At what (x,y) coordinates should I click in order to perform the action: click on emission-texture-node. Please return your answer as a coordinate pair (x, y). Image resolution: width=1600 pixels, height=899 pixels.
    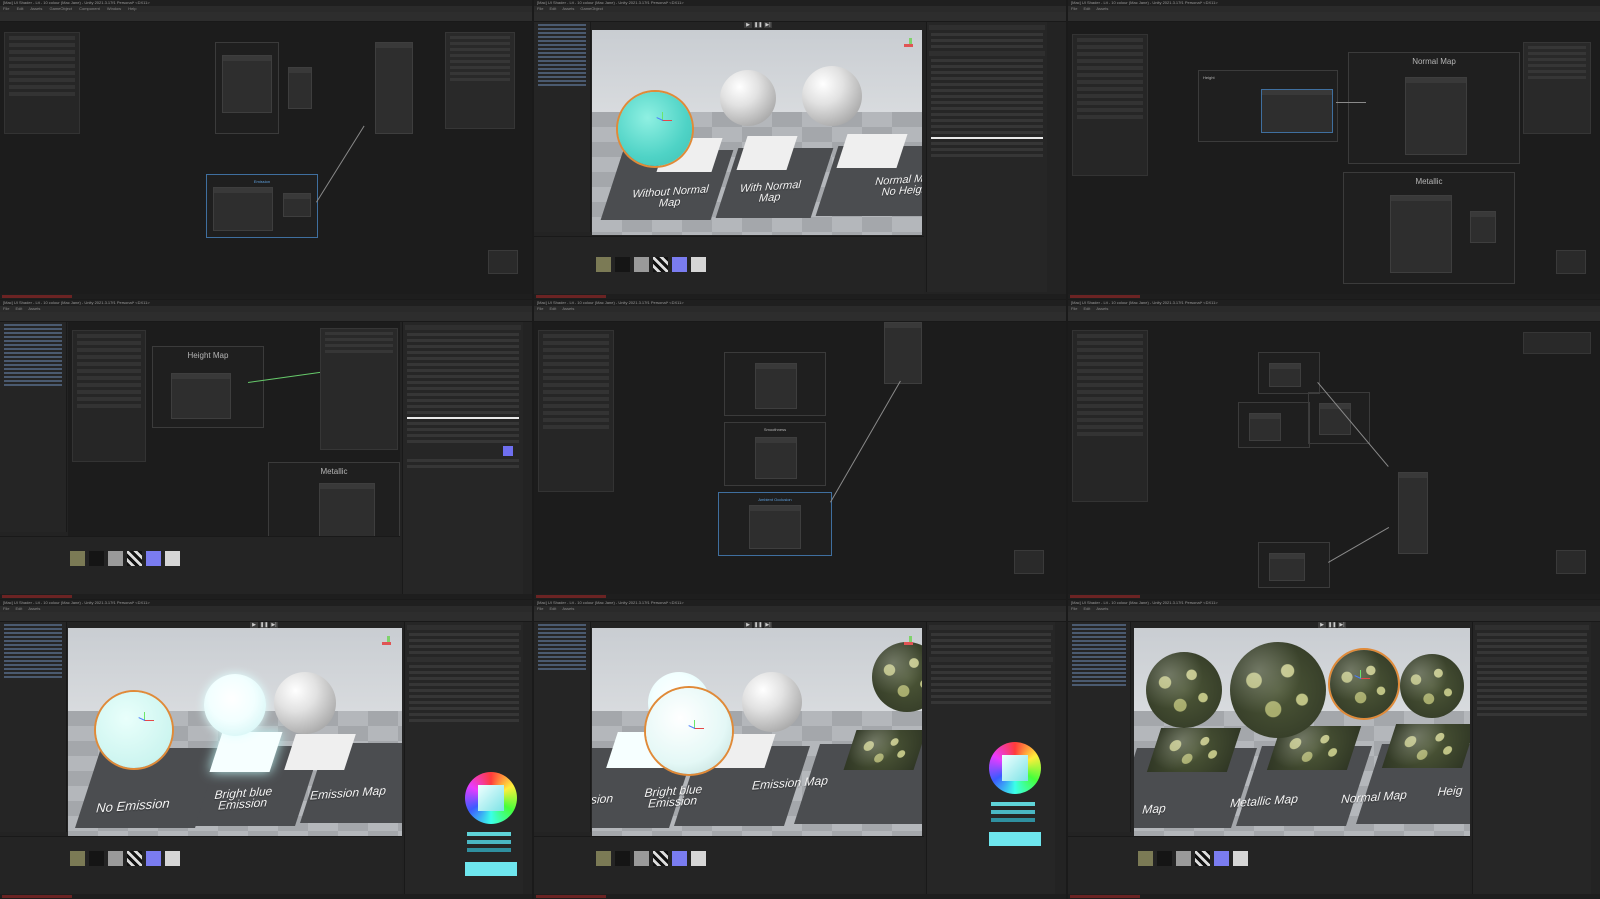
    Looking at the image, I should click on (243, 209).